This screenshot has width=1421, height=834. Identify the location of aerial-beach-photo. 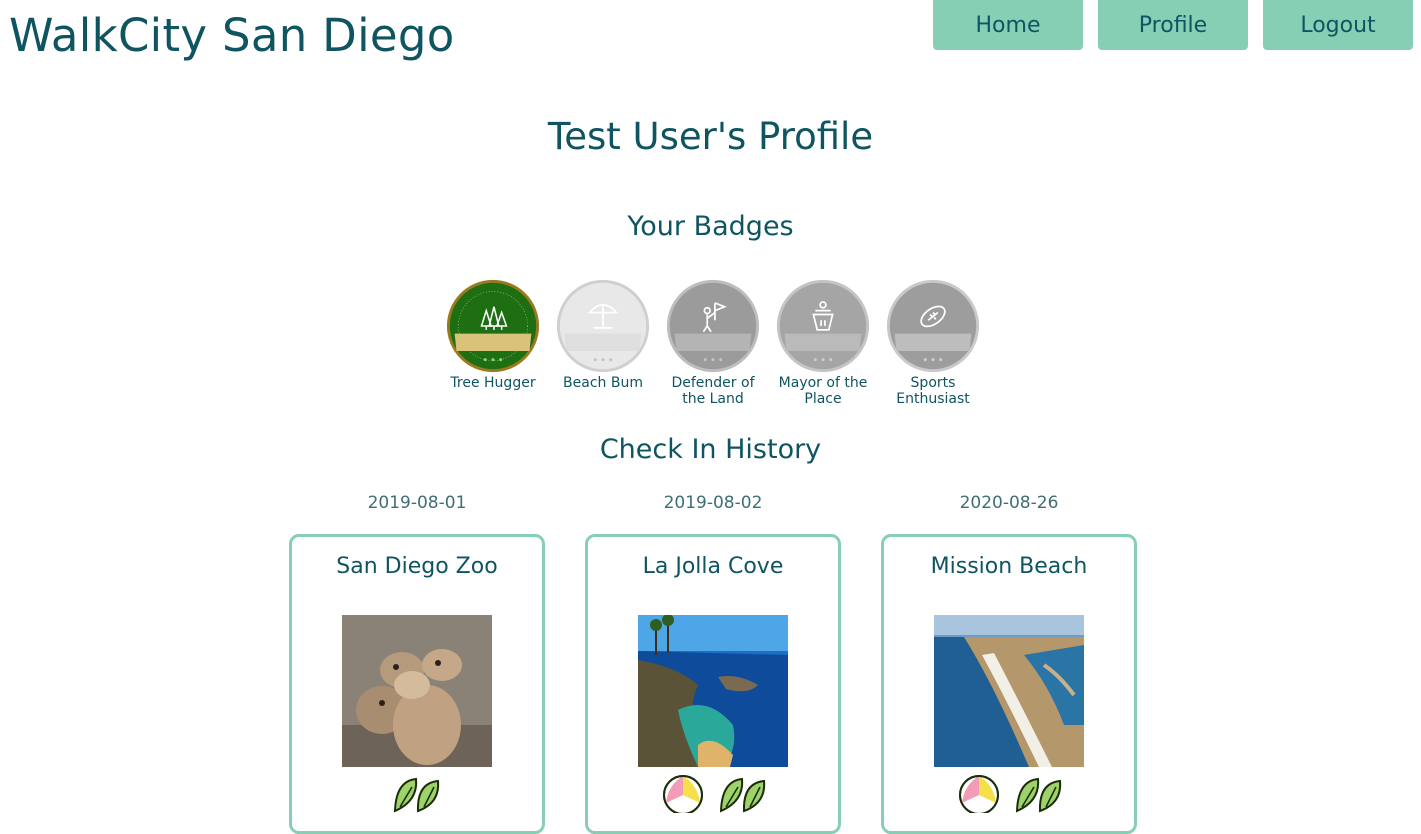
(1009, 691).